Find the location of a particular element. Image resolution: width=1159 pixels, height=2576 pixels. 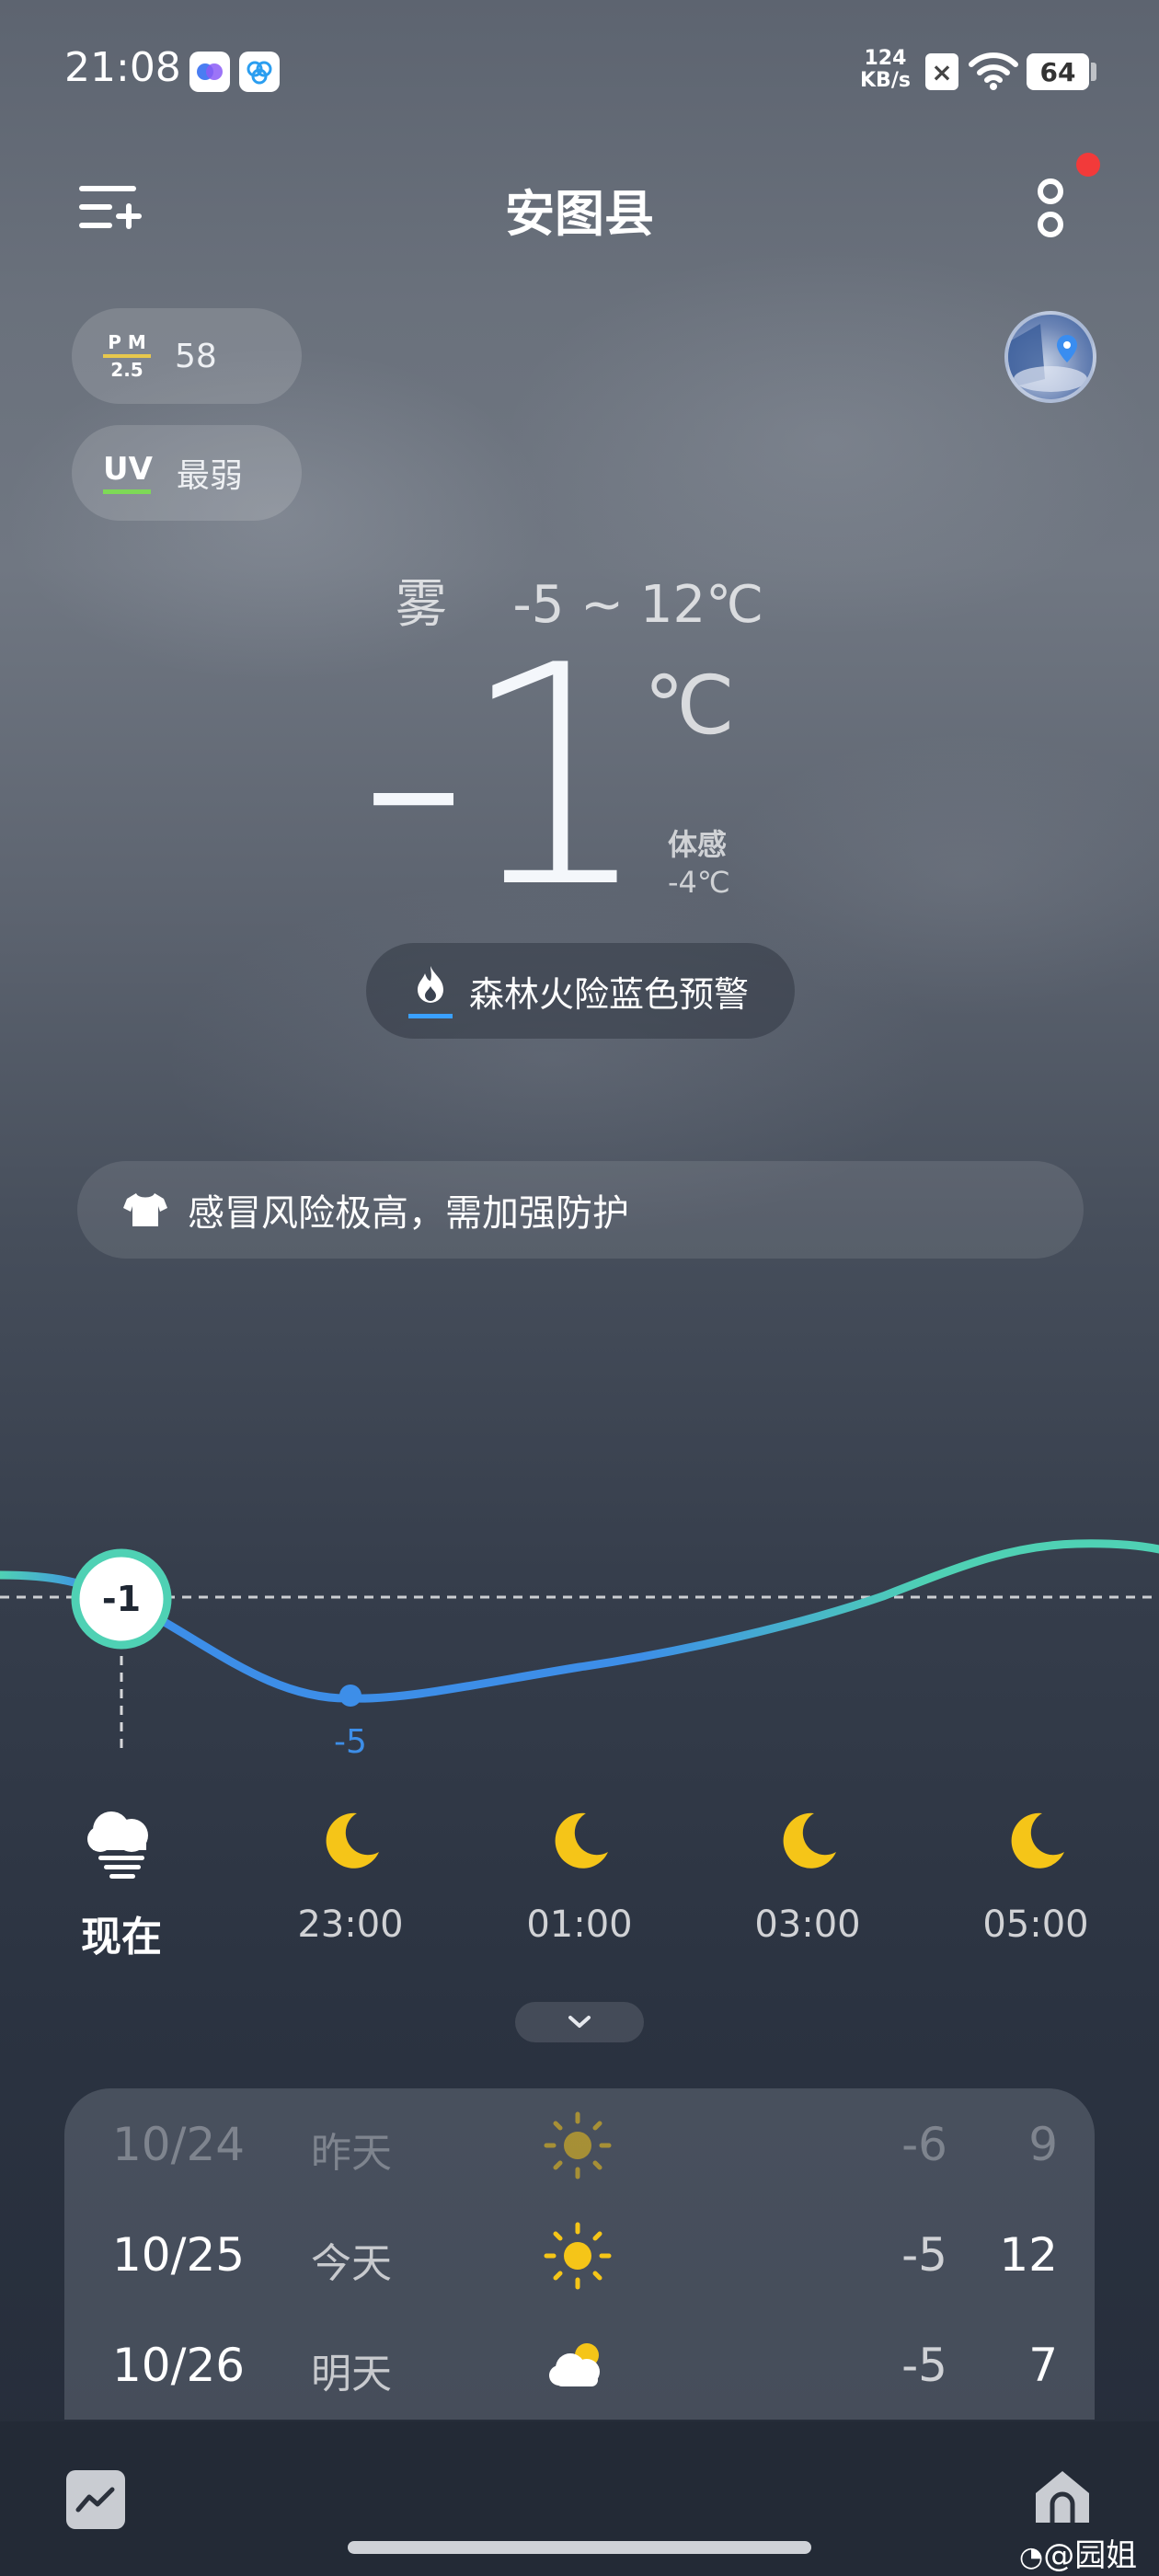

daily-day: 明天 is located at coordinates (351, 2374).